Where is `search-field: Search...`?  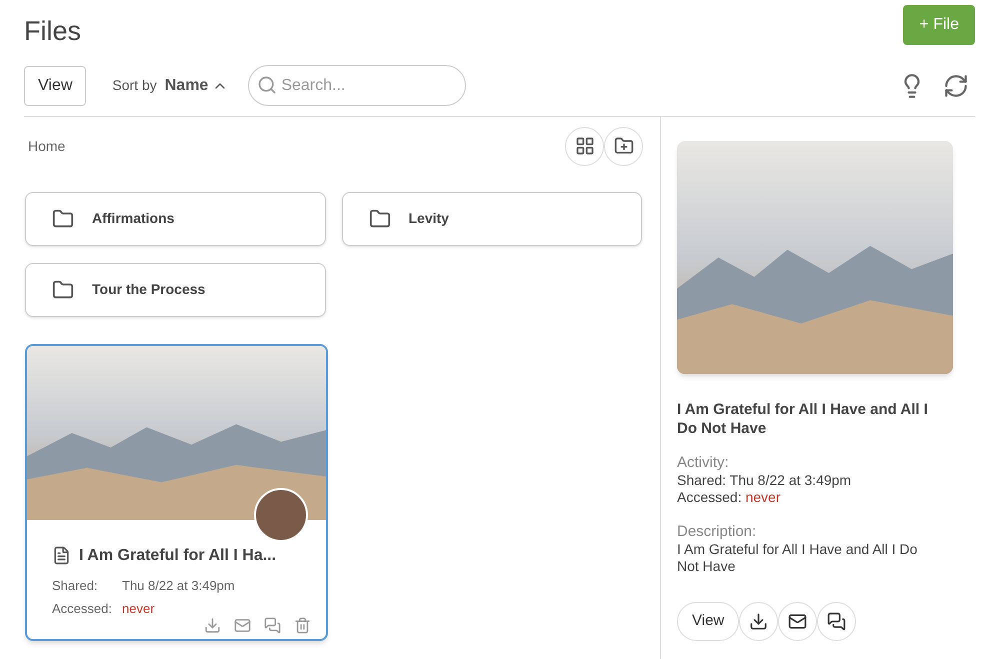 search-field: Search... is located at coordinates (357, 85).